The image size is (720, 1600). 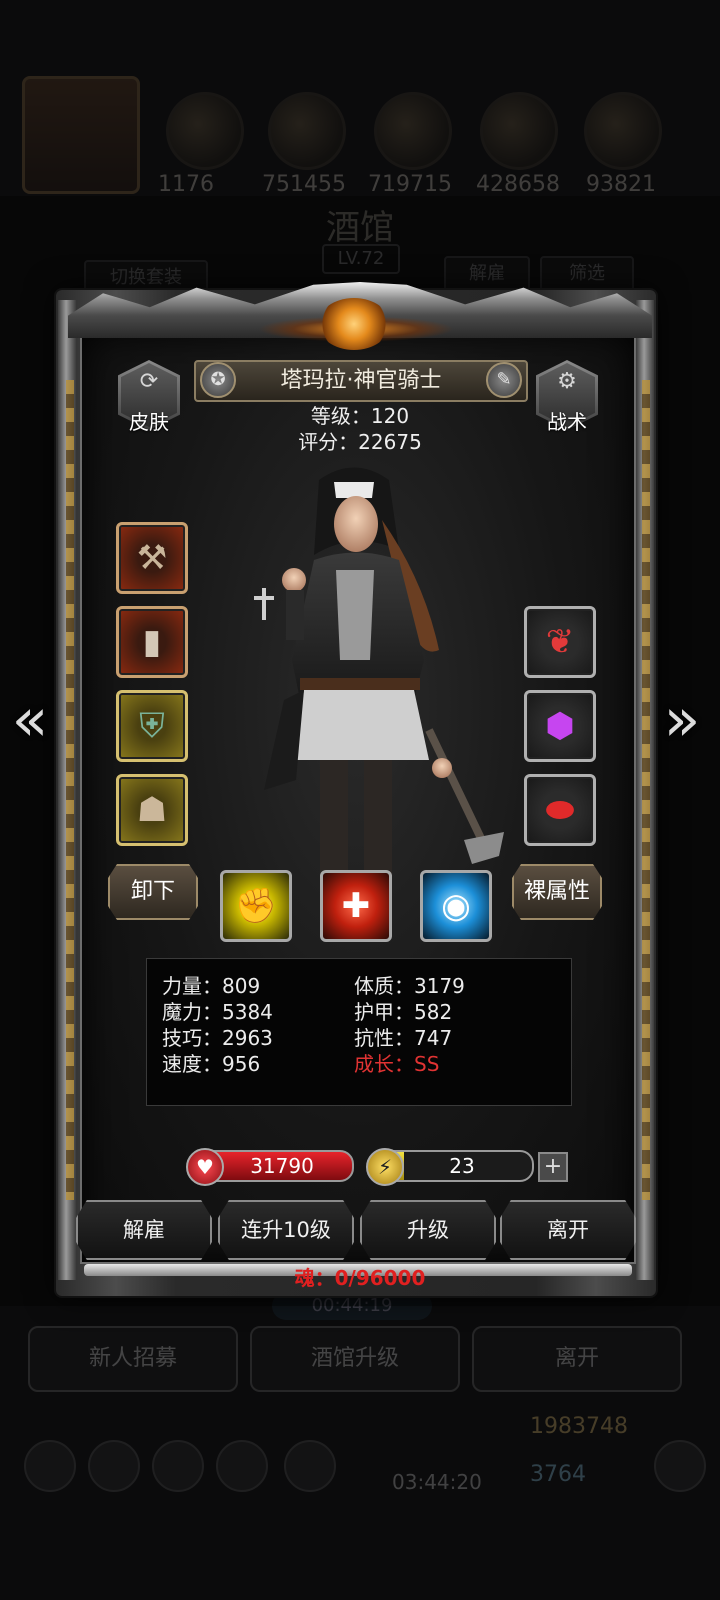 What do you see at coordinates (553, 1167) in the screenshot?
I see `add-energy-button: +` at bounding box center [553, 1167].